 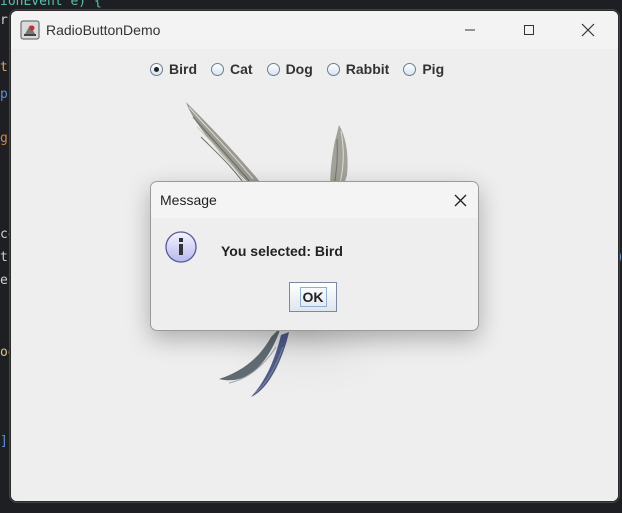 What do you see at coordinates (299, 69) in the screenshot?
I see `radio-label: Dog` at bounding box center [299, 69].